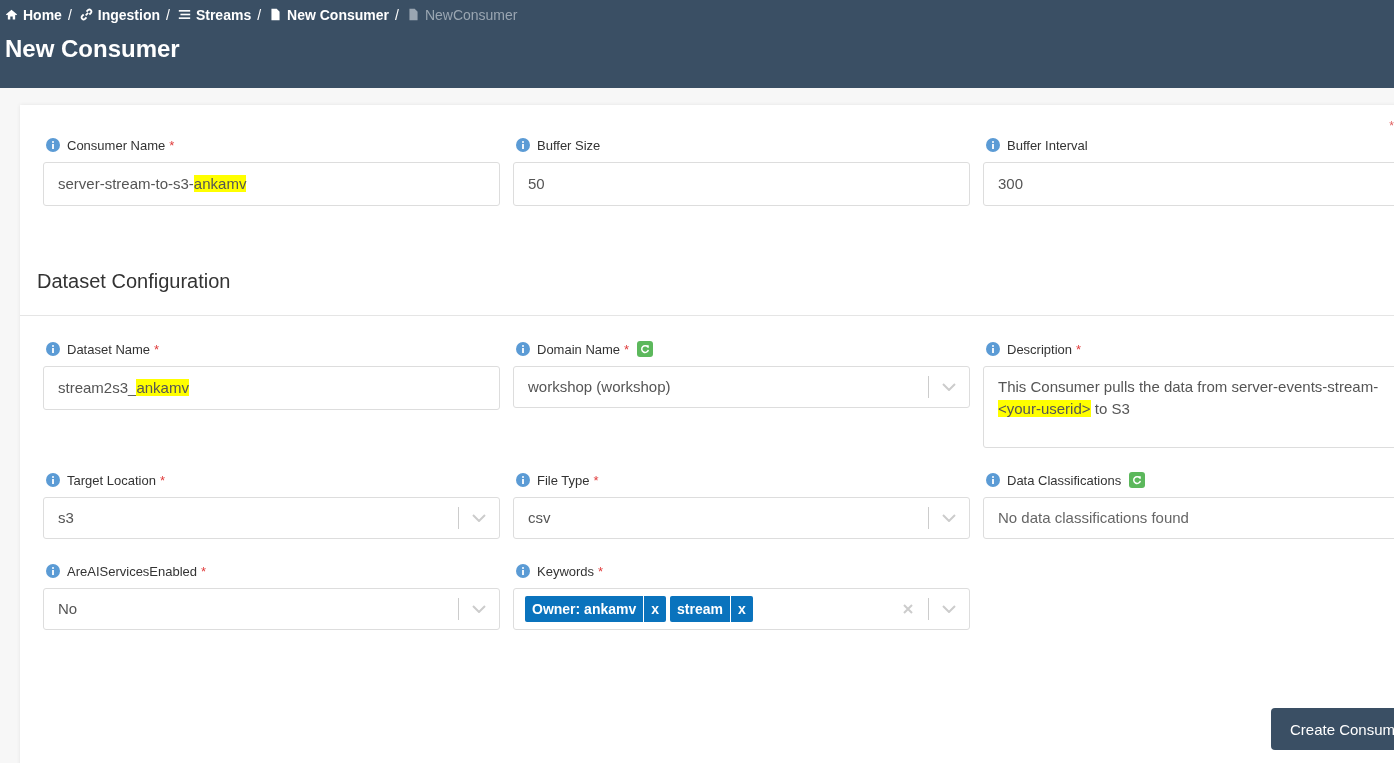  Describe the element at coordinates (1040, 349) in the screenshot. I see `field-label: Description` at that location.